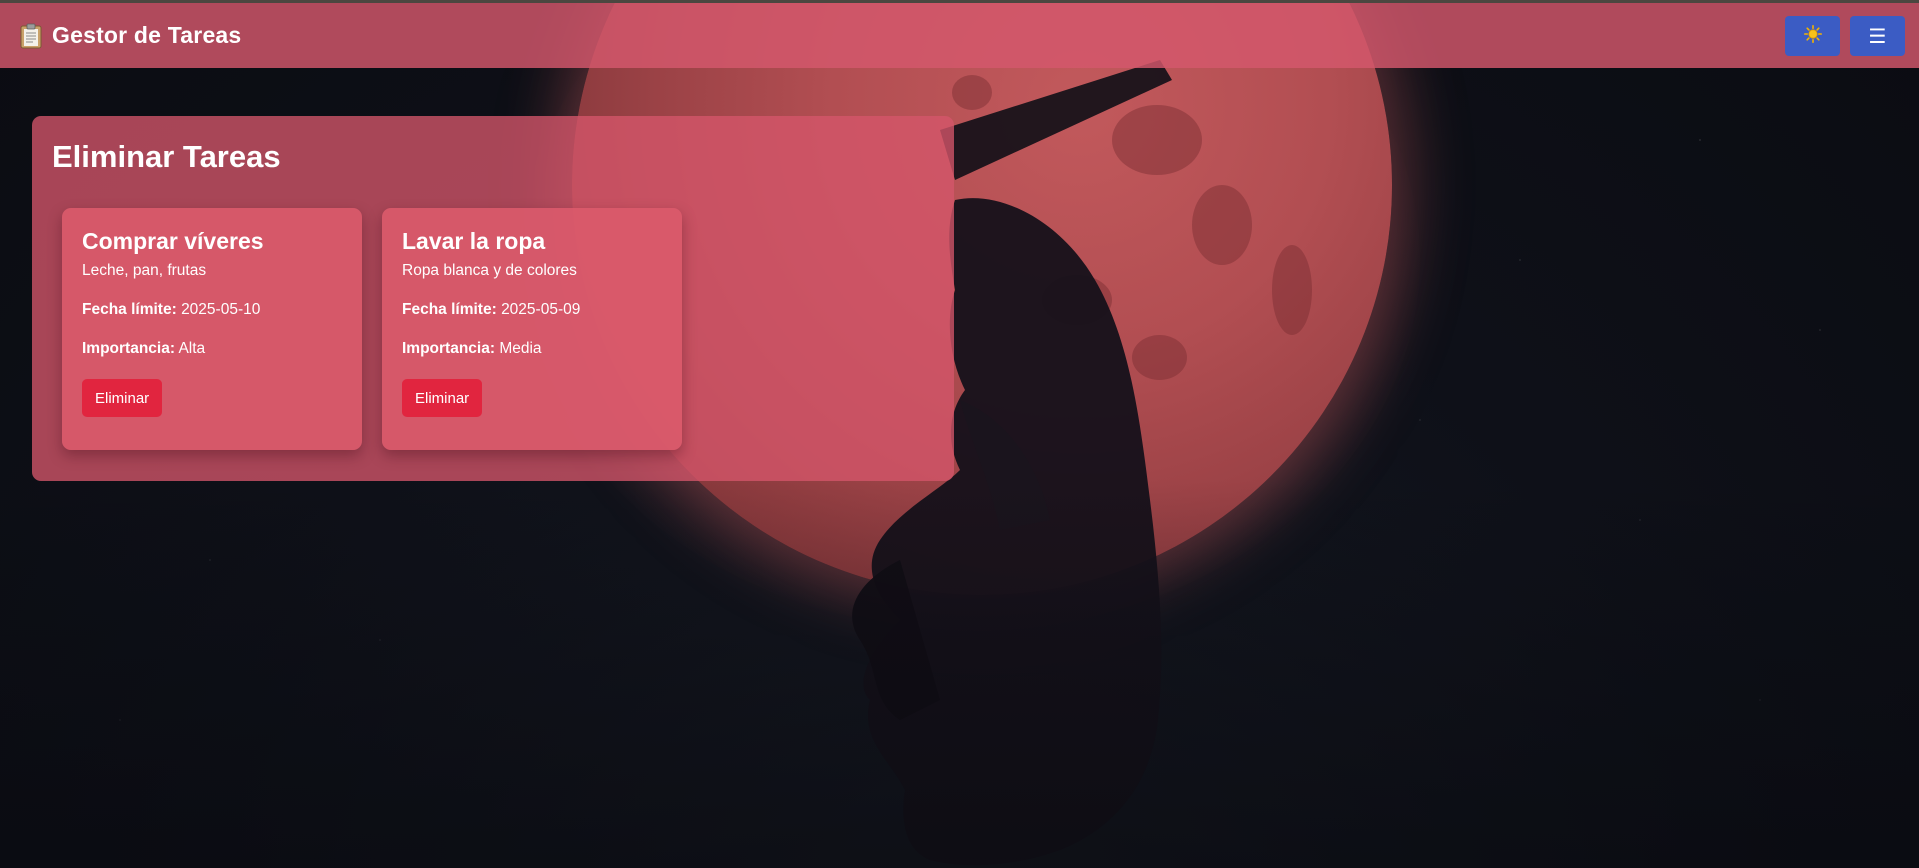 This screenshot has width=1919, height=868. I want to click on top-navbar: Gestor de Tareas ☰, so click(959, 34).